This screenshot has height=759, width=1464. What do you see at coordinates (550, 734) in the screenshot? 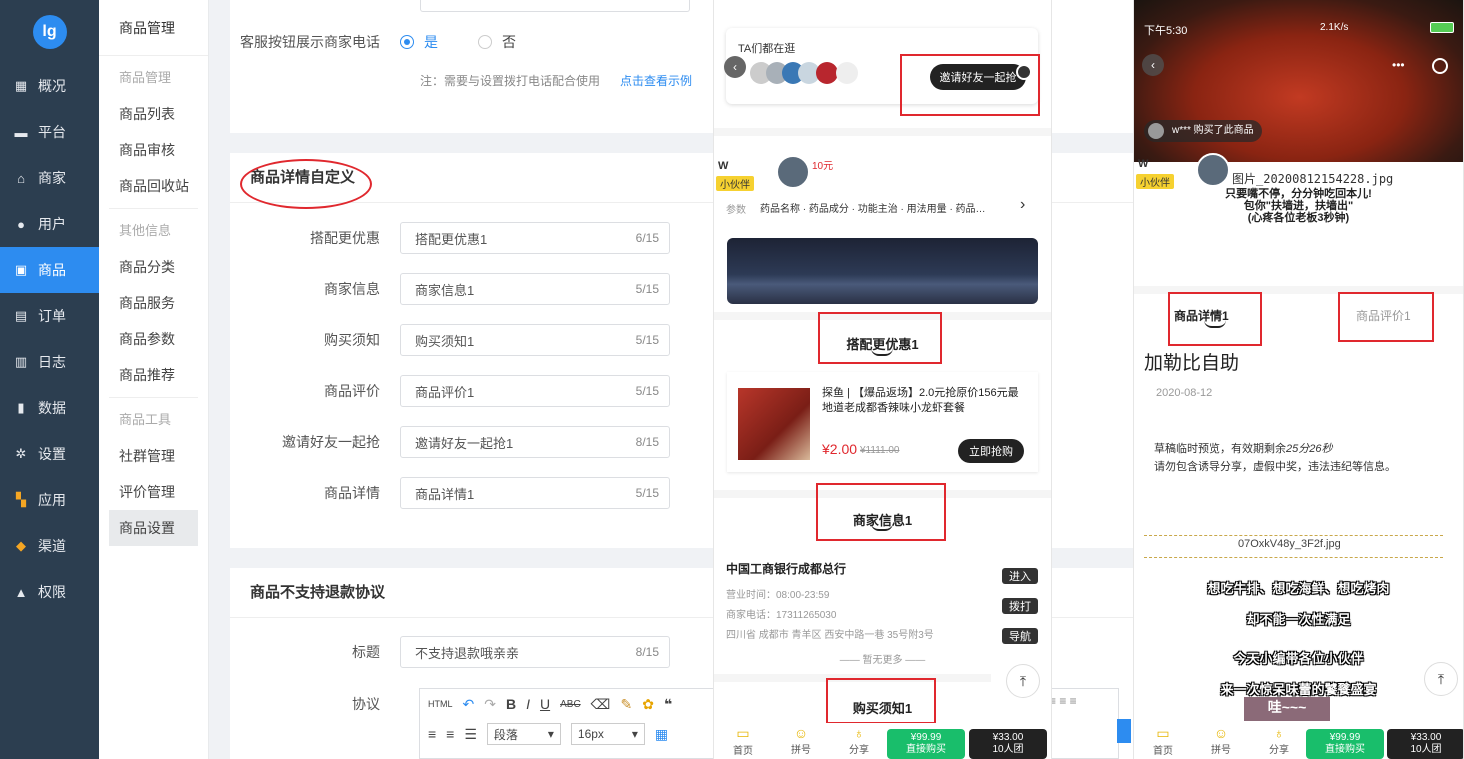
I see `chevron-down-icon: ▾` at bounding box center [550, 734].